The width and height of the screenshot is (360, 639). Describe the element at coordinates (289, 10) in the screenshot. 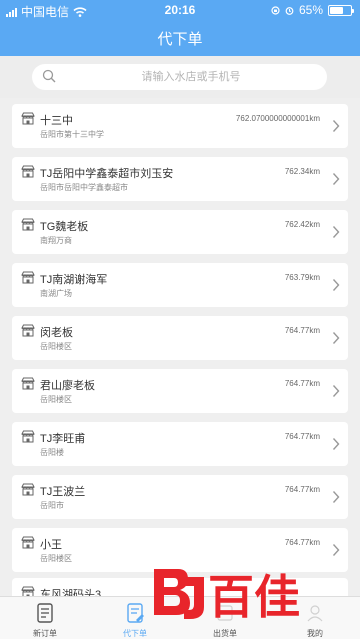

I see `alarm-icon` at that location.